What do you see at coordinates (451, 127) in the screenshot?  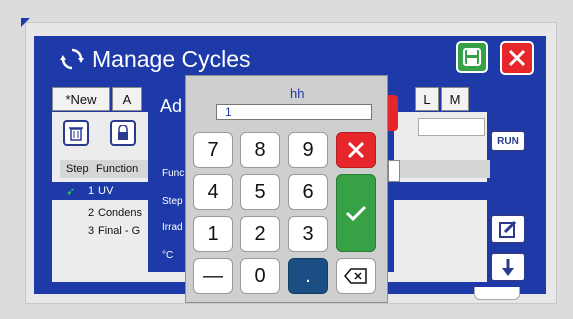 I see `cycle-name-field` at bounding box center [451, 127].